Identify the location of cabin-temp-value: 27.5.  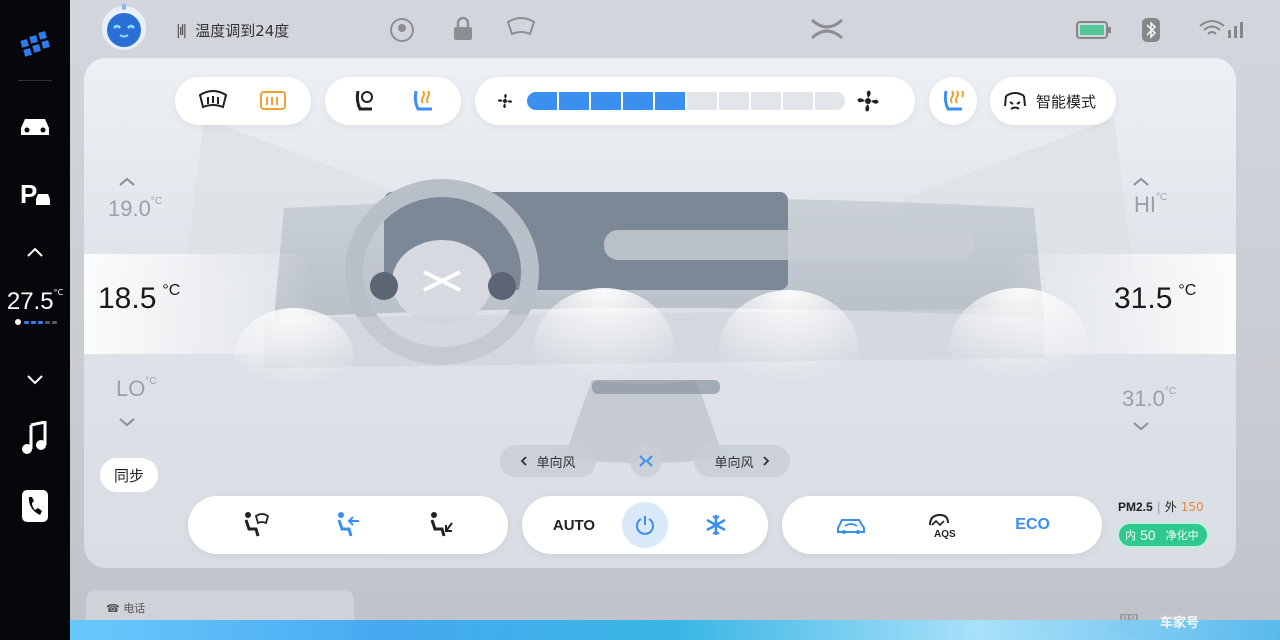
(30, 301).